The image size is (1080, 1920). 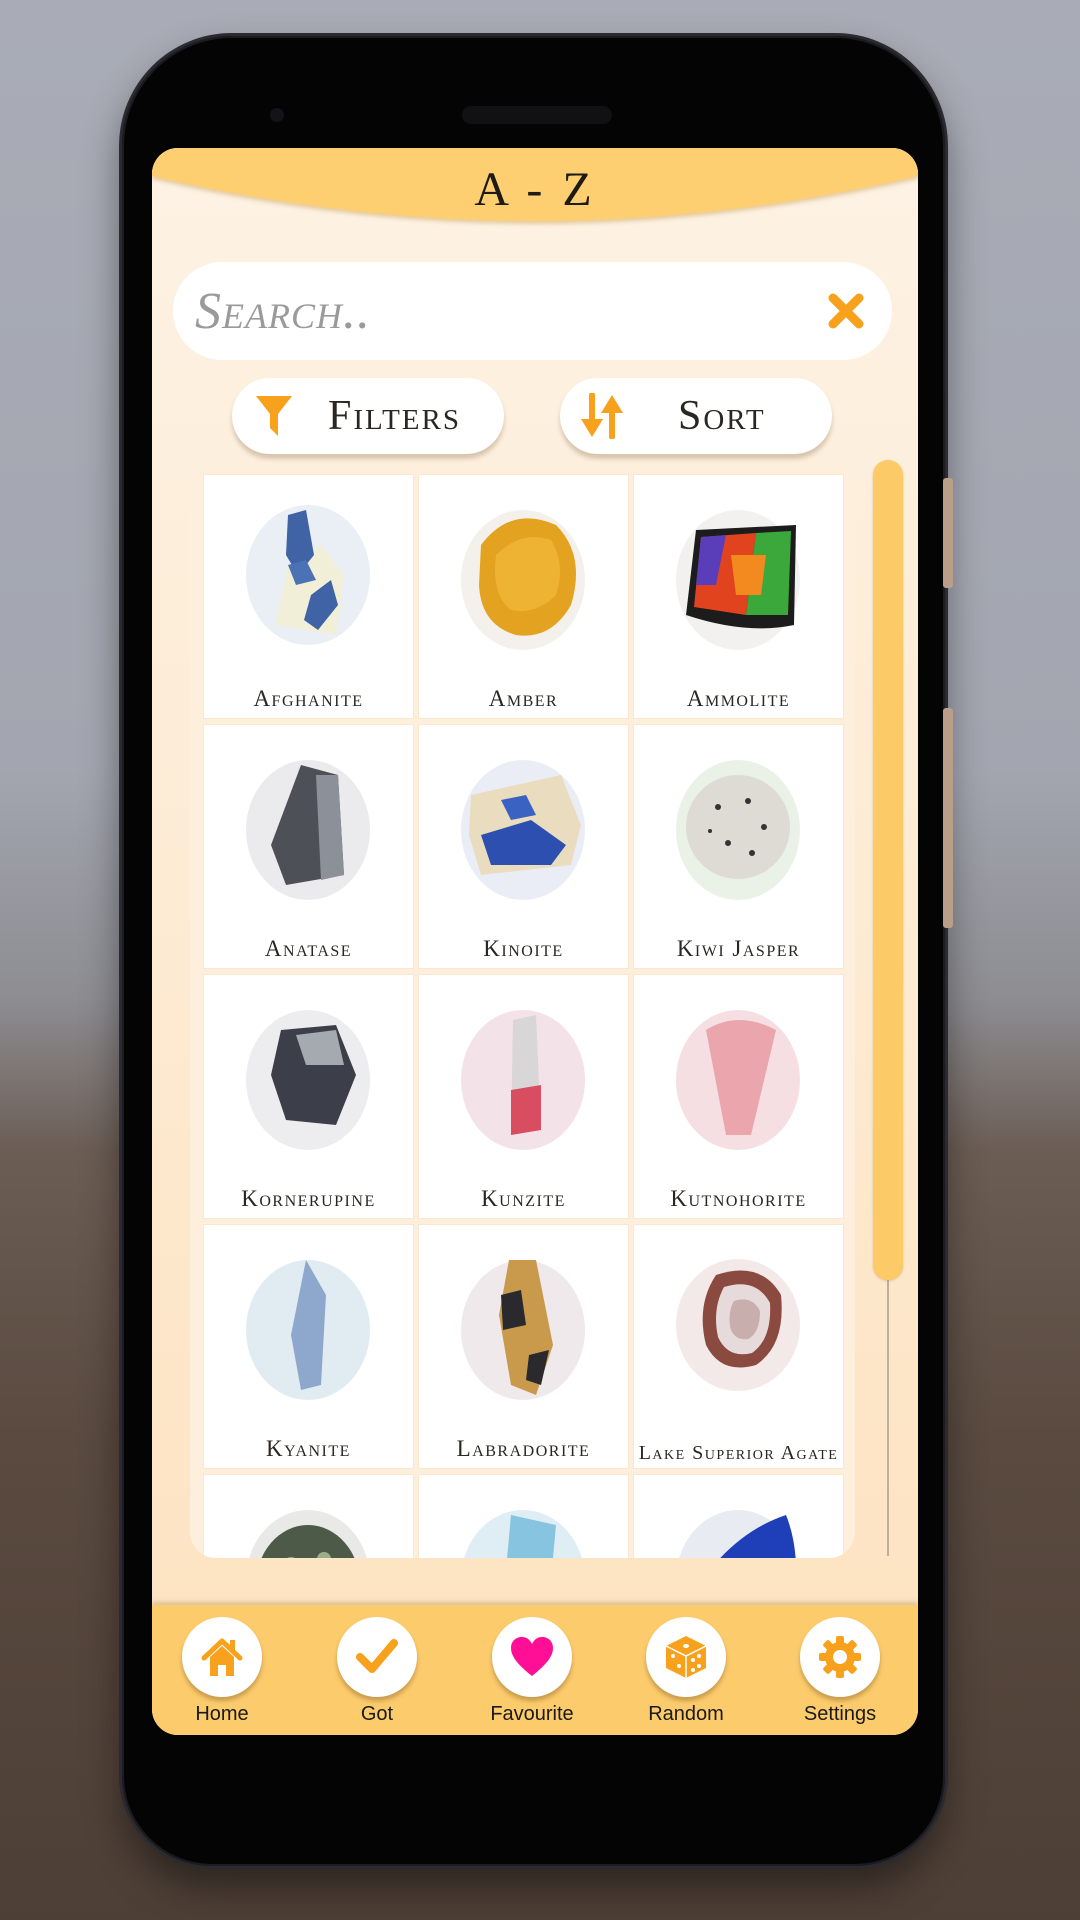 I want to click on gem-image-ammolite, so click(x=738, y=580).